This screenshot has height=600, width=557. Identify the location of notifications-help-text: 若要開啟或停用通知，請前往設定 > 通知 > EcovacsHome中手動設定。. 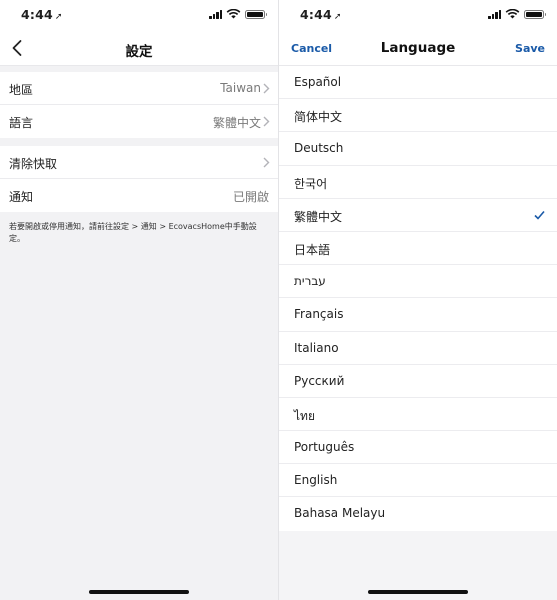
(133, 232).